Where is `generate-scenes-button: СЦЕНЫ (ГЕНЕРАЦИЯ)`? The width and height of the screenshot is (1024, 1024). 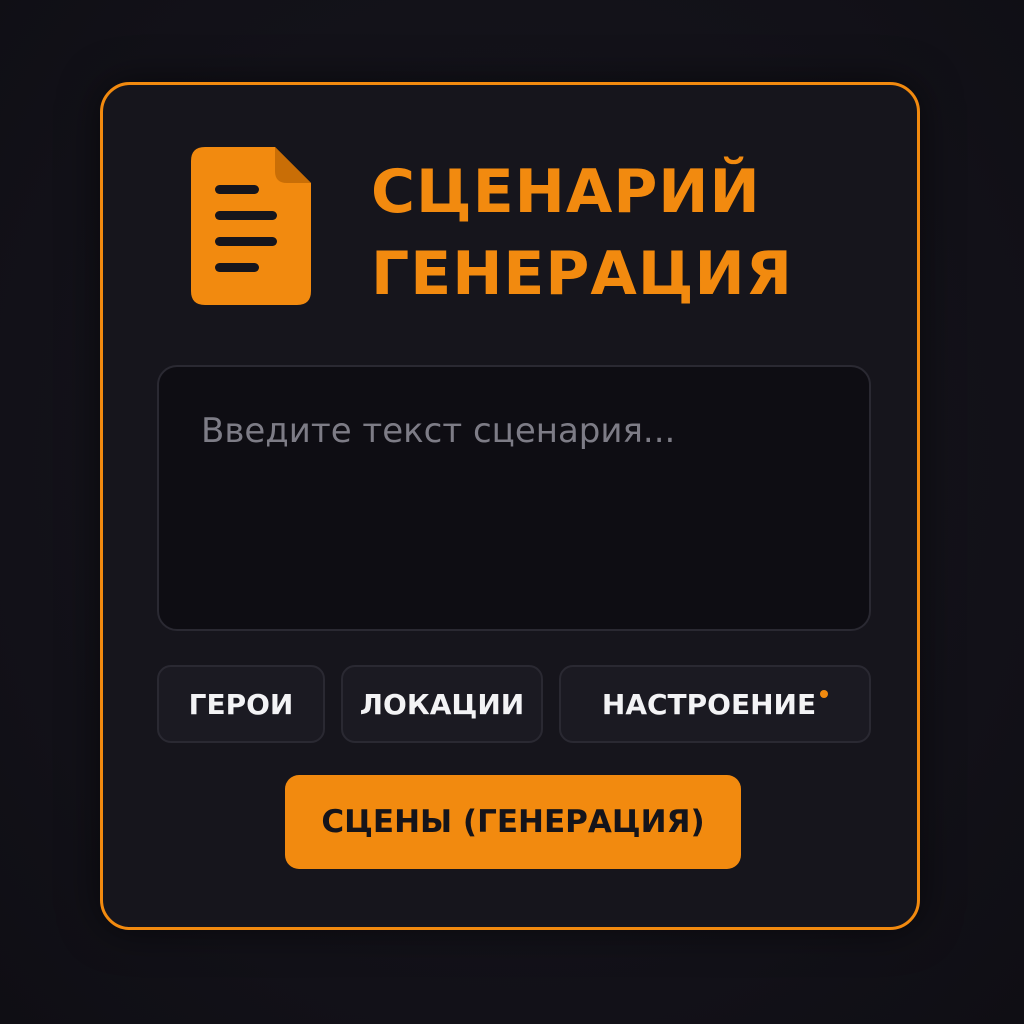
generate-scenes-button: СЦЕНЫ (ГЕНЕРАЦИЯ) is located at coordinates (513, 822).